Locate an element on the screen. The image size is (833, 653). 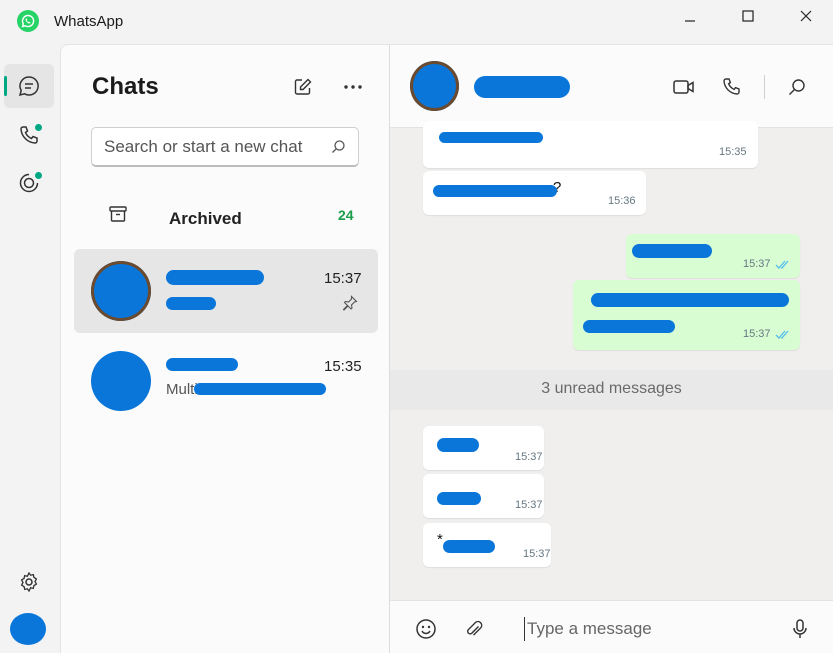
rail-status-button is located at coordinates (29, 183).